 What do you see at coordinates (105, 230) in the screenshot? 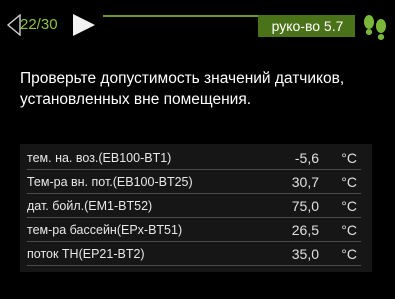
I see `sensor-name: тем-ра бассейн(EPx-BT51)` at bounding box center [105, 230].